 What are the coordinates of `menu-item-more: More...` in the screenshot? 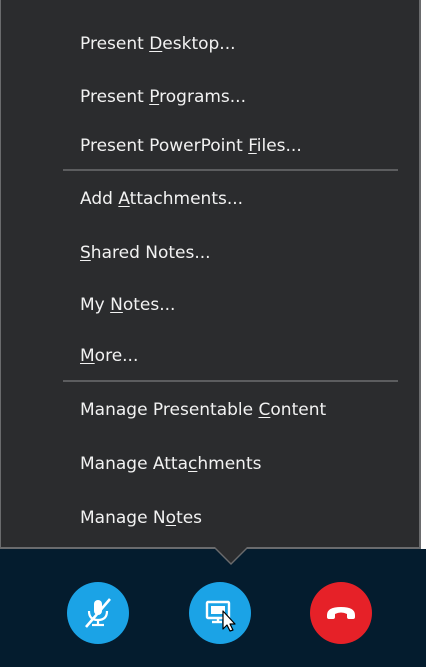 It's located at (109, 356).